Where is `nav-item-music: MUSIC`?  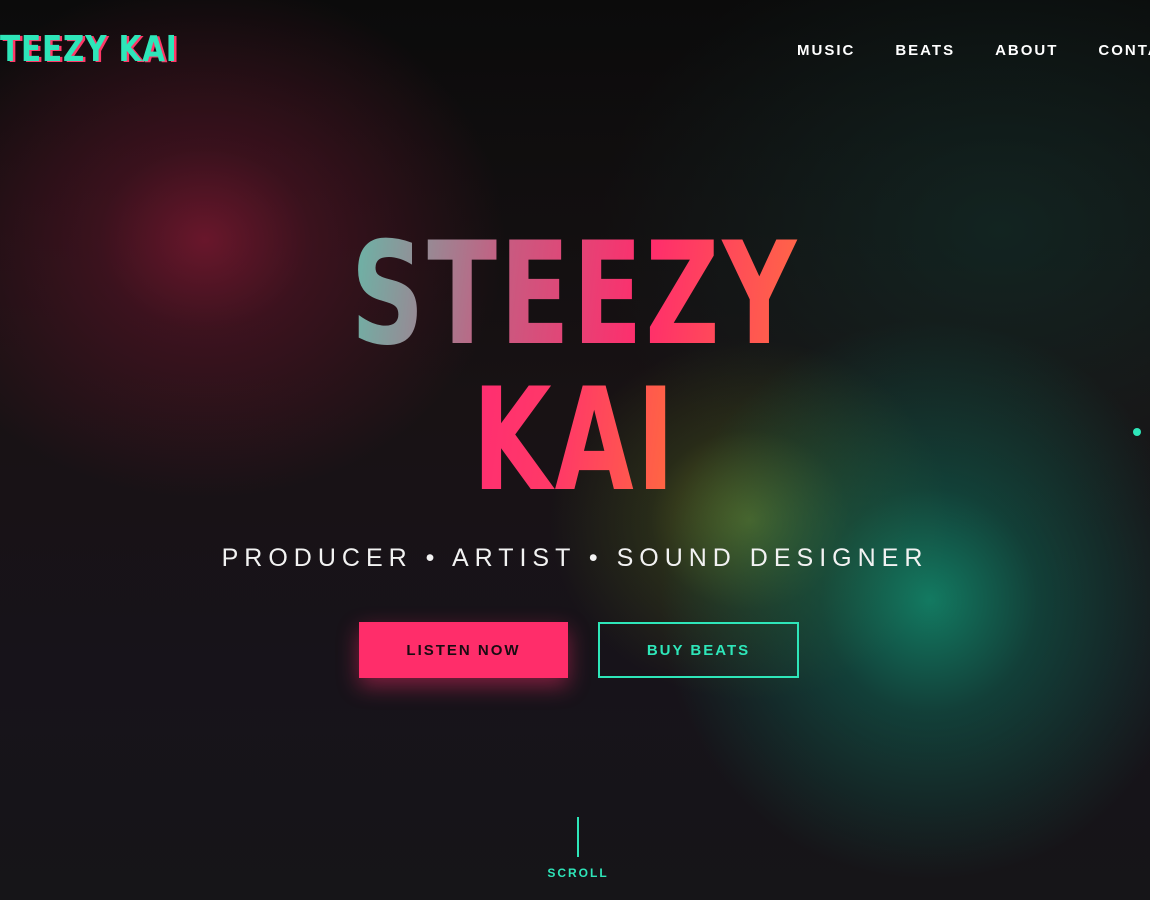
nav-item-music: MUSIC is located at coordinates (826, 50).